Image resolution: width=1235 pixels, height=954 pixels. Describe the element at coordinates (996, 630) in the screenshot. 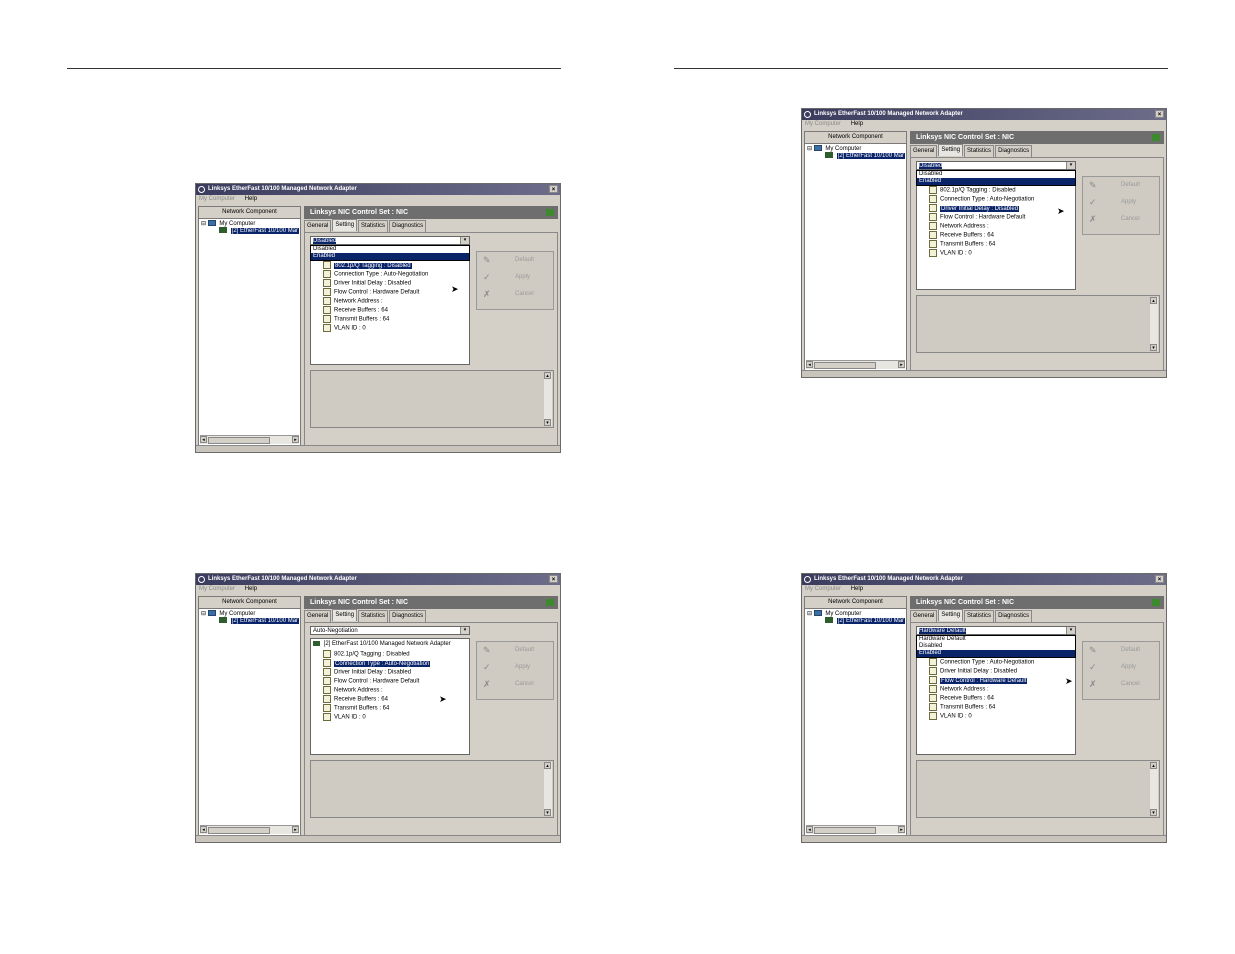

I see `value-combobox: Hardware Default ▾` at that location.